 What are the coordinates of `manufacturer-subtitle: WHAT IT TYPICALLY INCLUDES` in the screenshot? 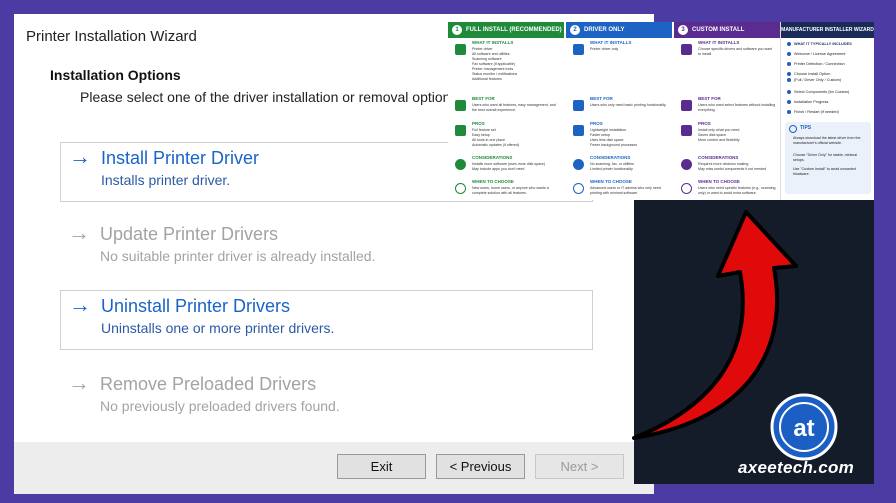 It's located at (819, 44).